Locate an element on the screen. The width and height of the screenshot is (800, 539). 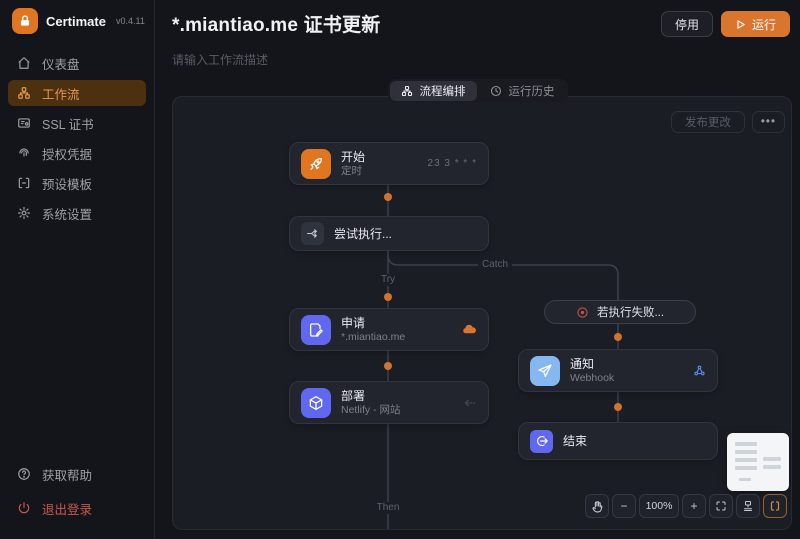
sidebar-item-label: 退出登录 is located at coordinates (67, 509).